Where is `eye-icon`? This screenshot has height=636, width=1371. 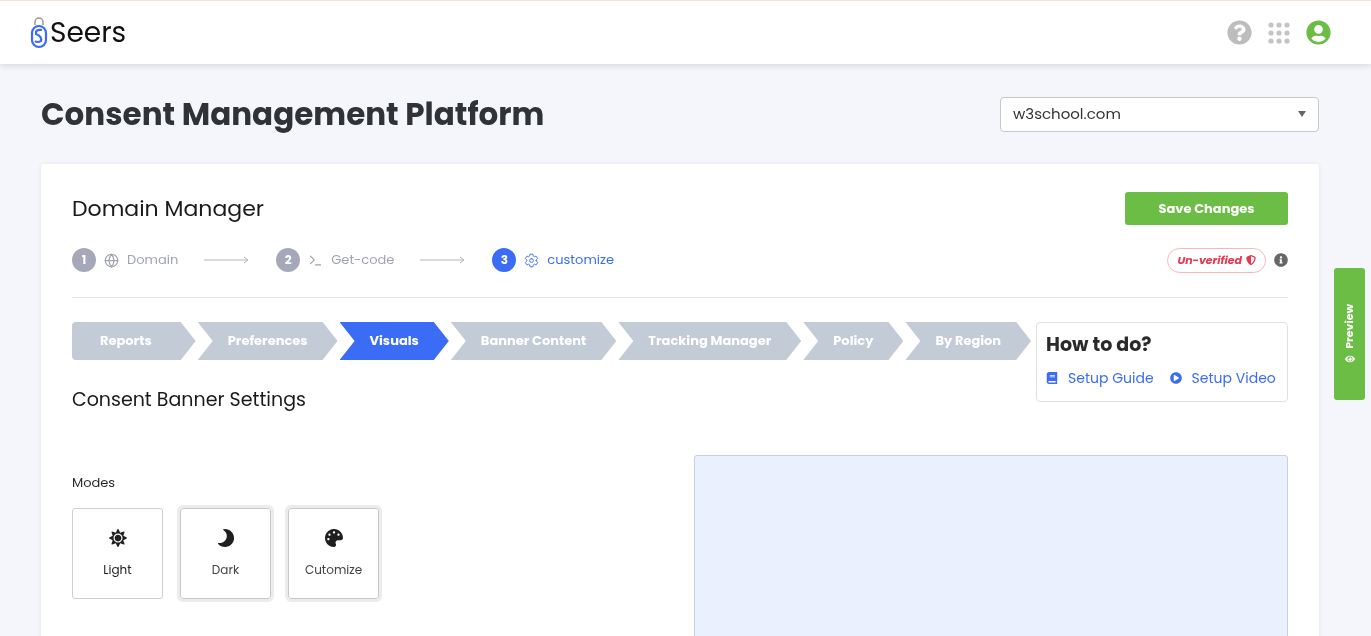
eye-icon is located at coordinates (1349, 359).